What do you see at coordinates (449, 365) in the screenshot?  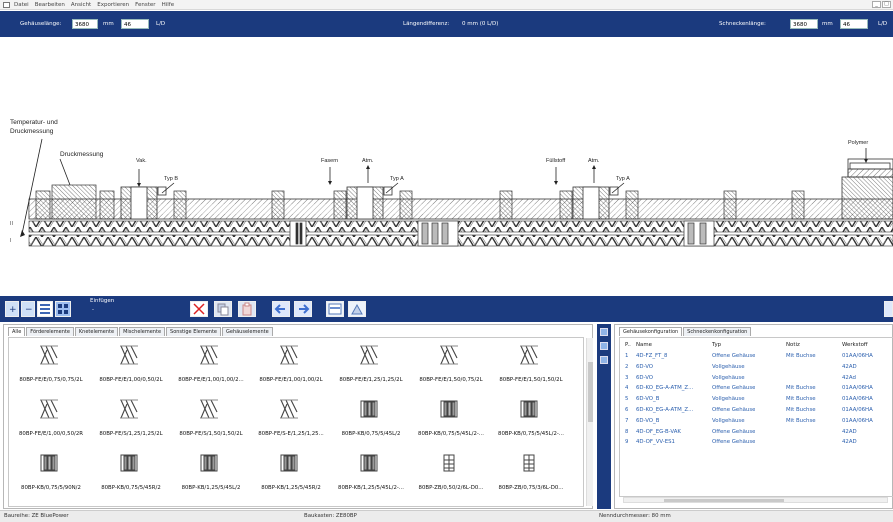 I see `library-item: 80BP-FE/E/1,50/0,75/2L` at bounding box center [449, 365].